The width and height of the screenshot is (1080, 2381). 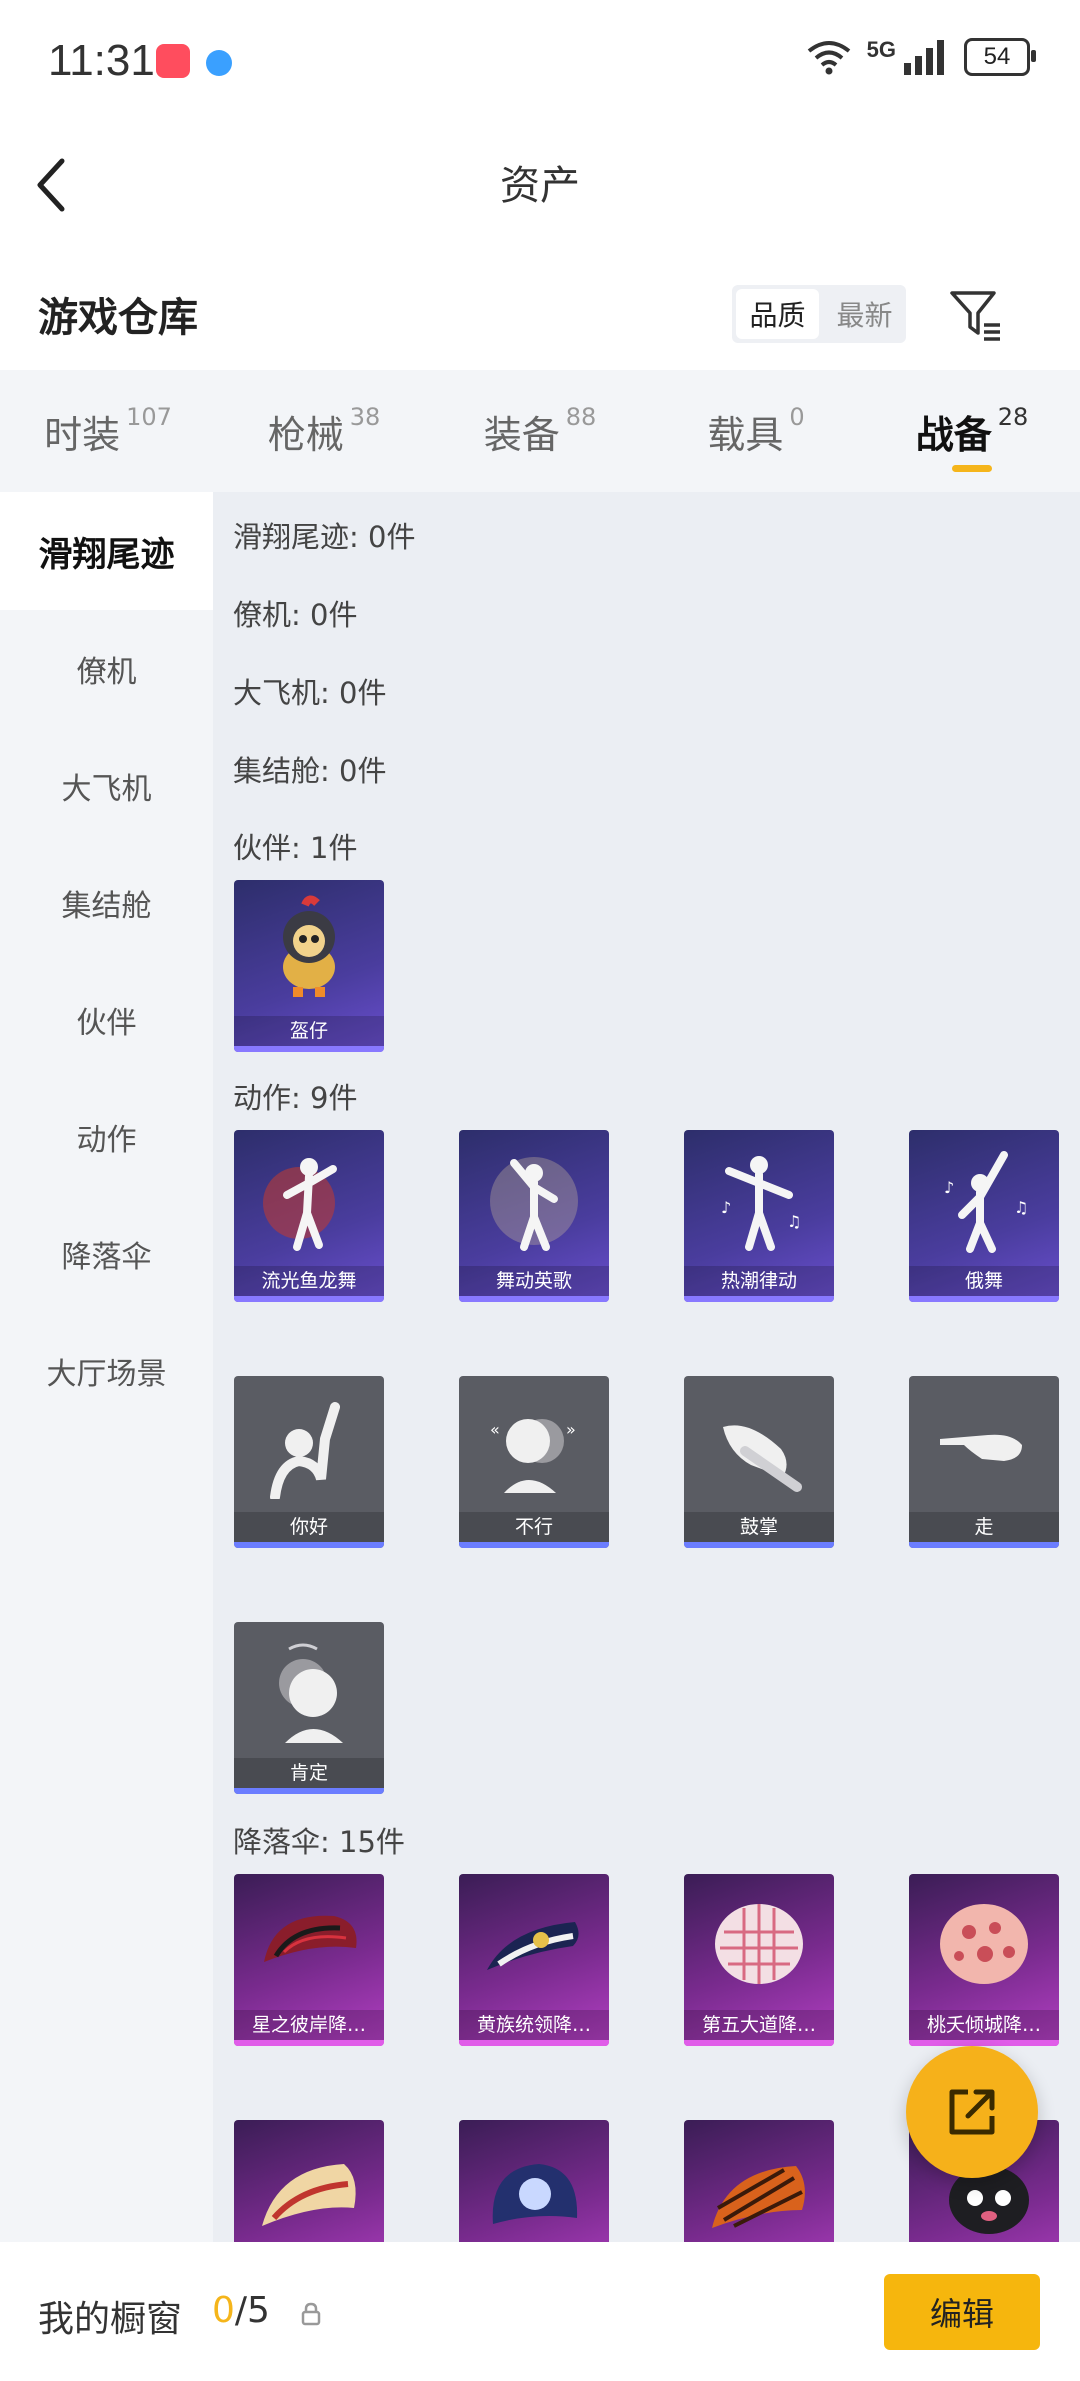 I want to click on status-right: 5G 54, so click(x=921, y=56).